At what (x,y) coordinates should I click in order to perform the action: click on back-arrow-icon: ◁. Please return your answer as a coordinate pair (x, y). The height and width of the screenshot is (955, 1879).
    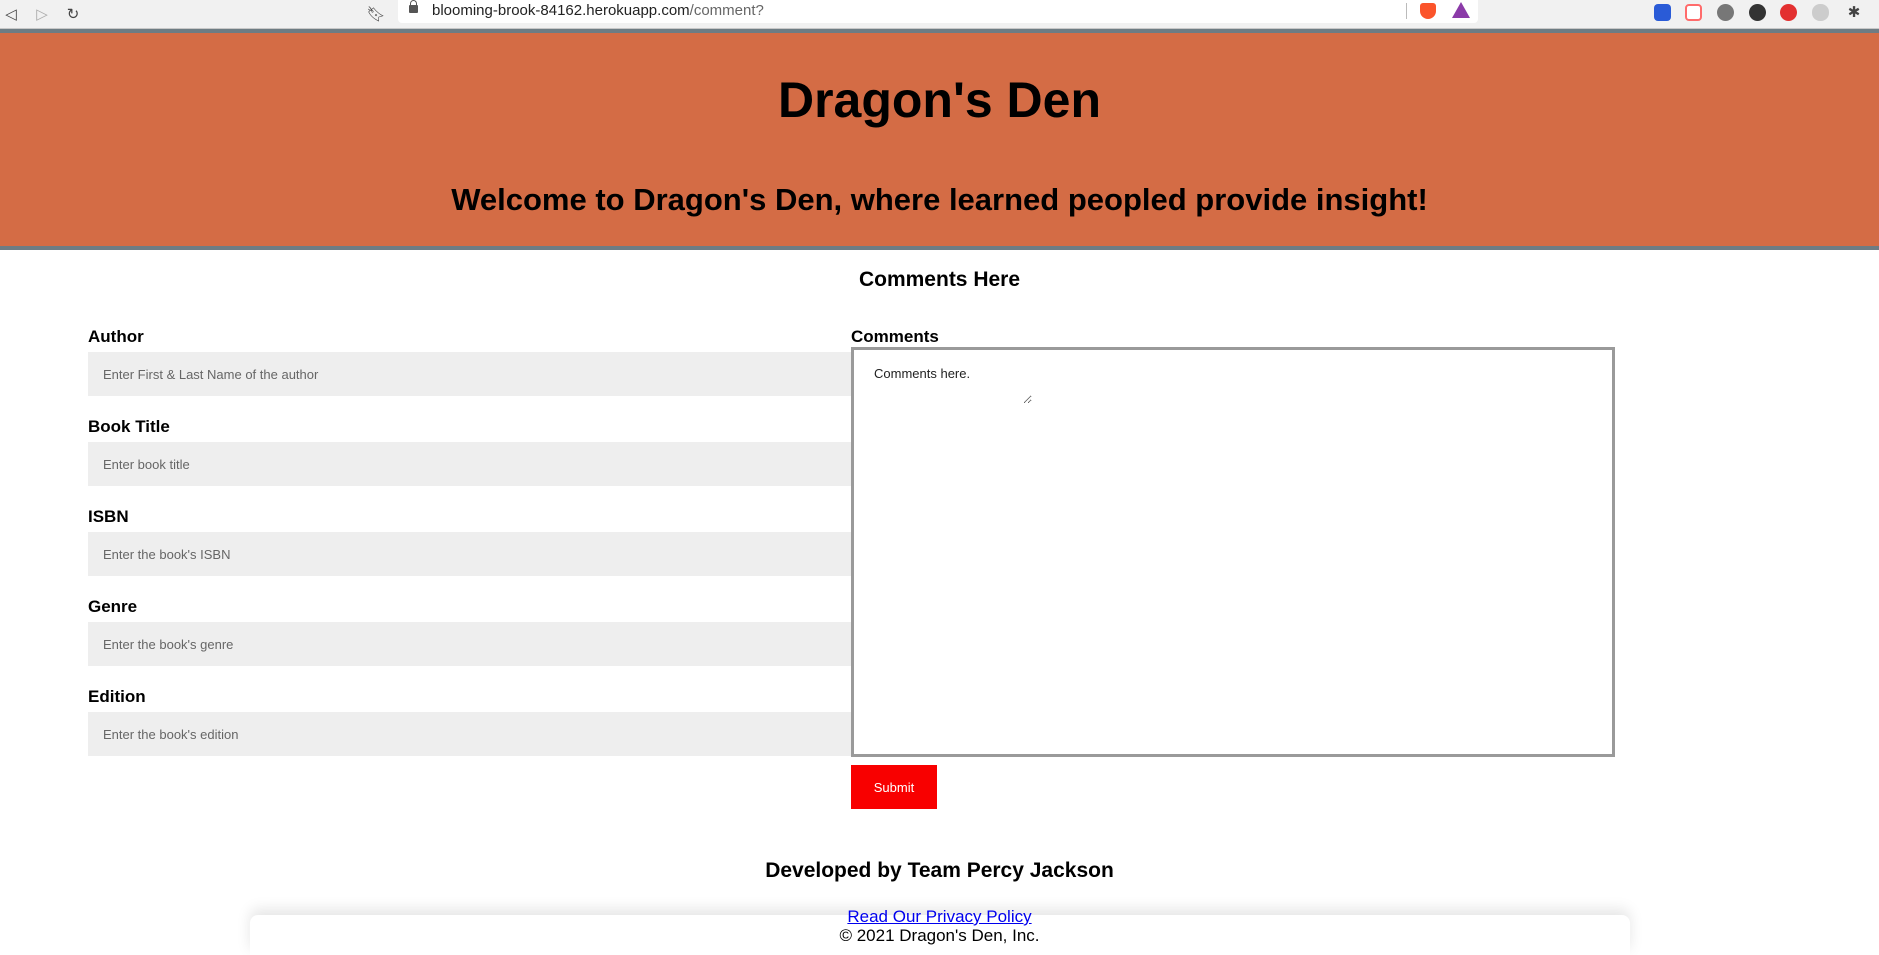
    Looking at the image, I should click on (11, 14).